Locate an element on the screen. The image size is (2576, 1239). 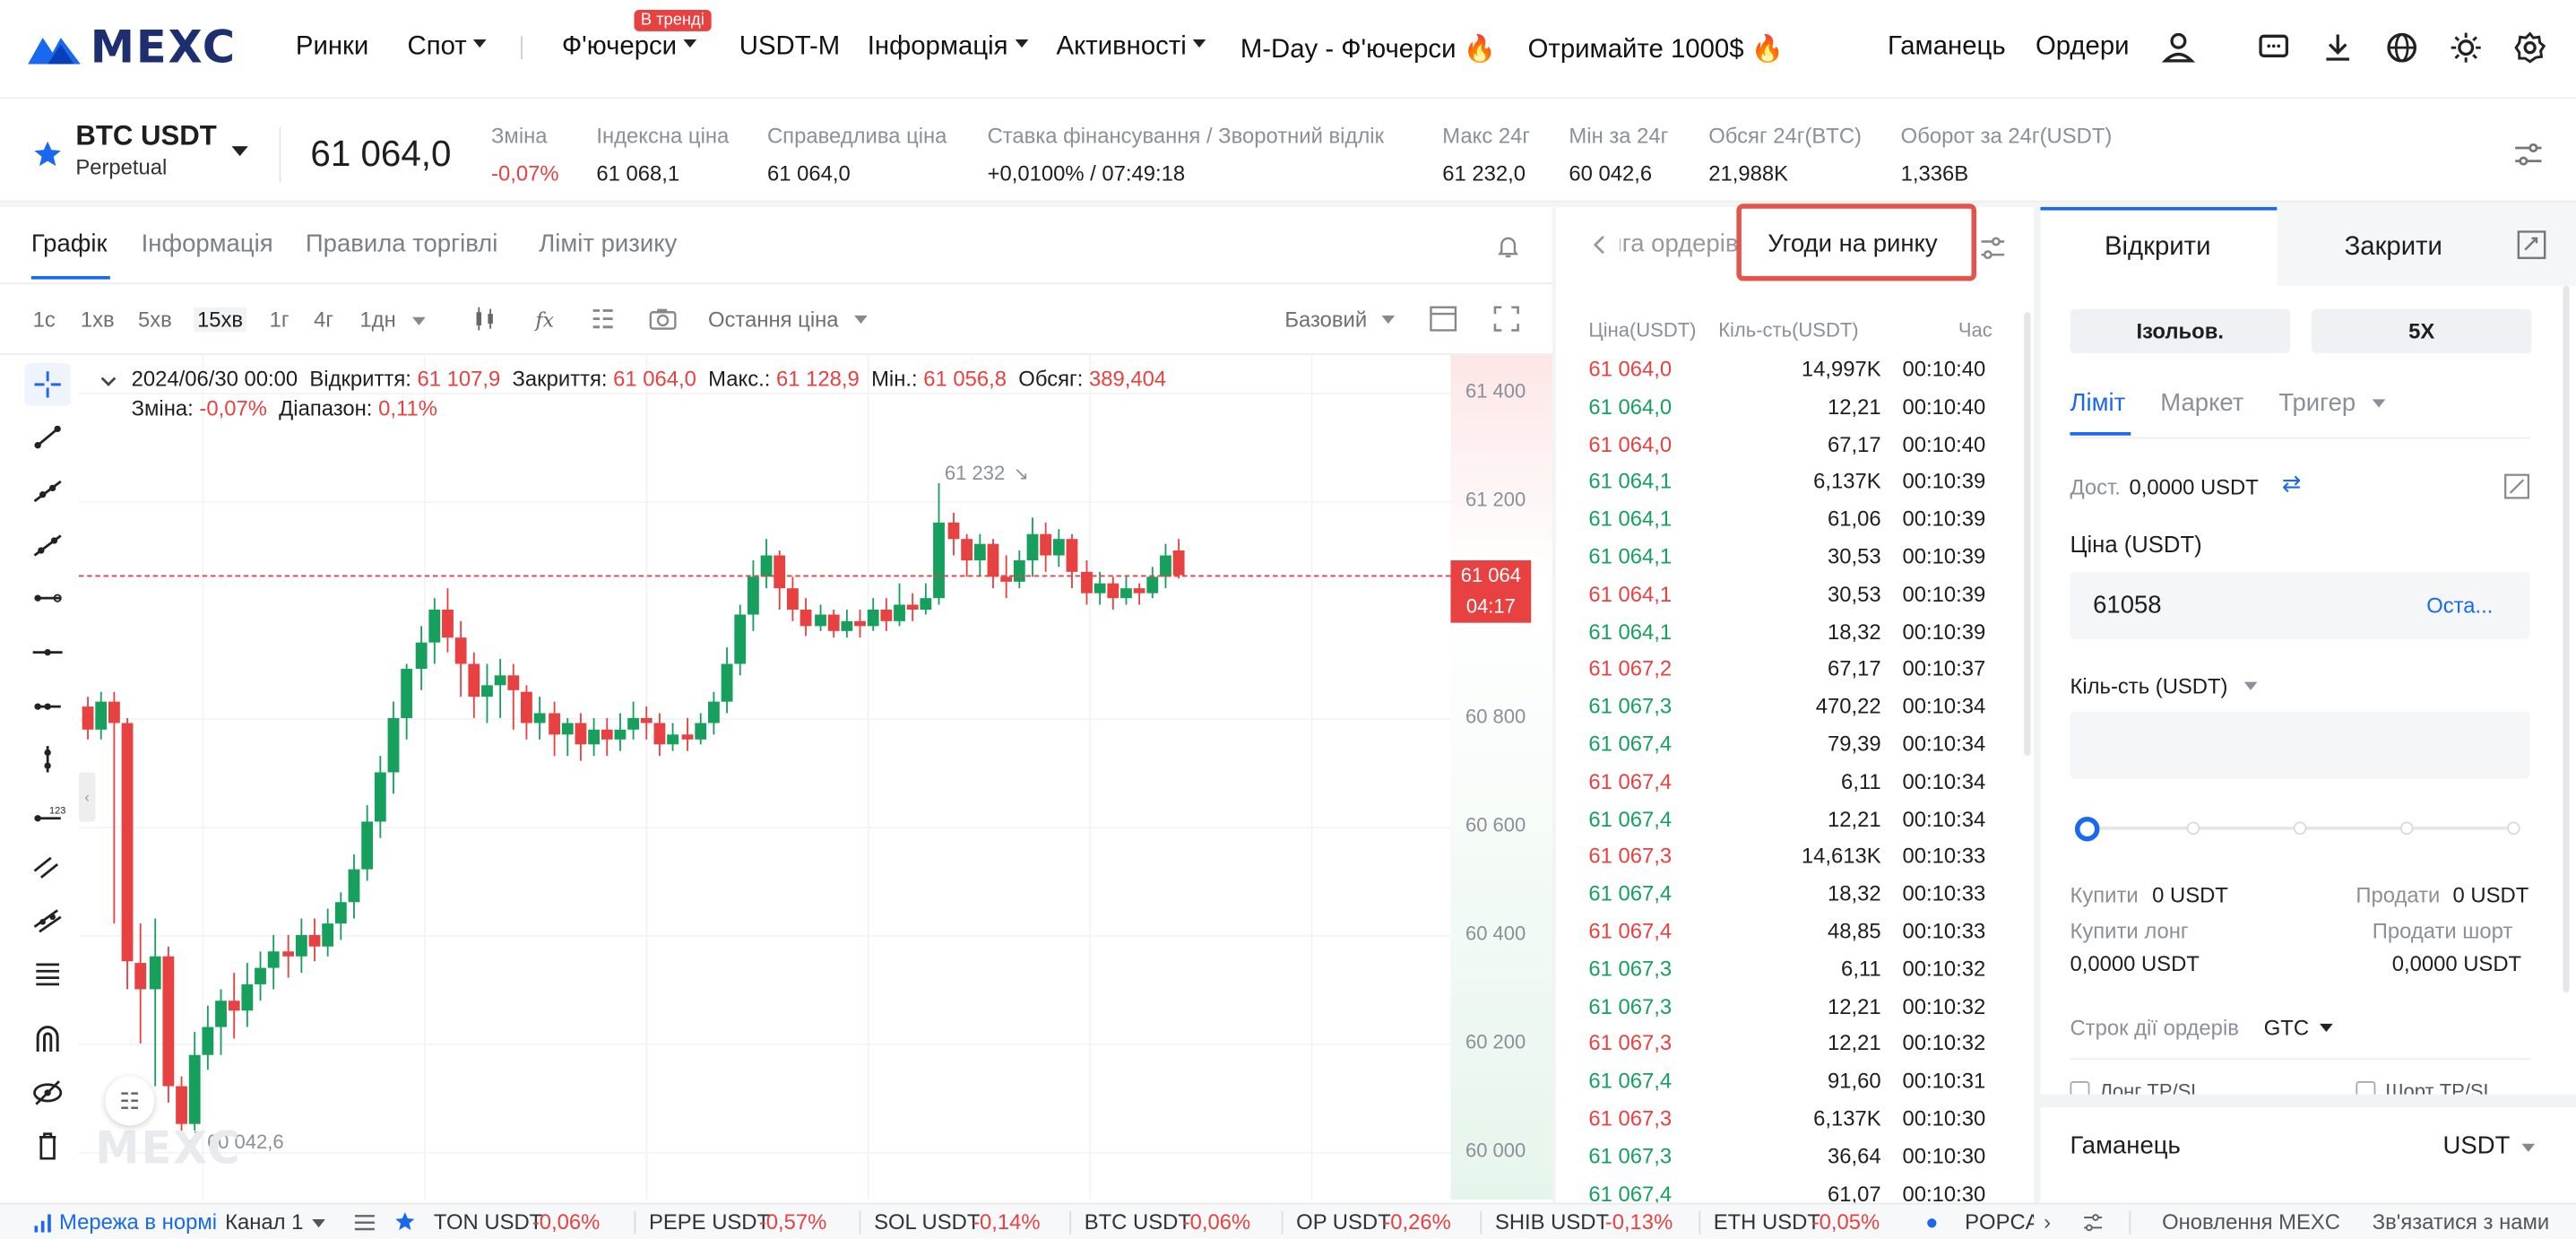
margin-mode-button: Ізольов. is located at coordinates (2180, 331).